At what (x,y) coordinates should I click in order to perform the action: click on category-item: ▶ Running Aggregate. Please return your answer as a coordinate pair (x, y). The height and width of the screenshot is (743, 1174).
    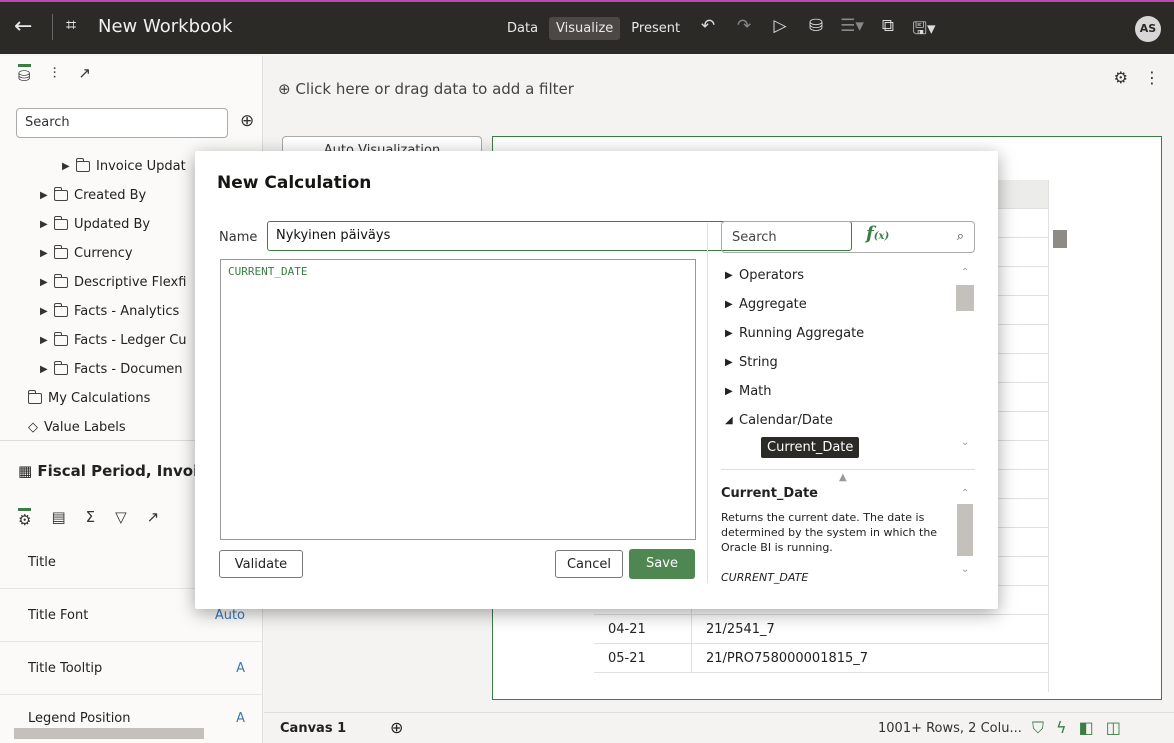
    Looking at the image, I should click on (838, 333).